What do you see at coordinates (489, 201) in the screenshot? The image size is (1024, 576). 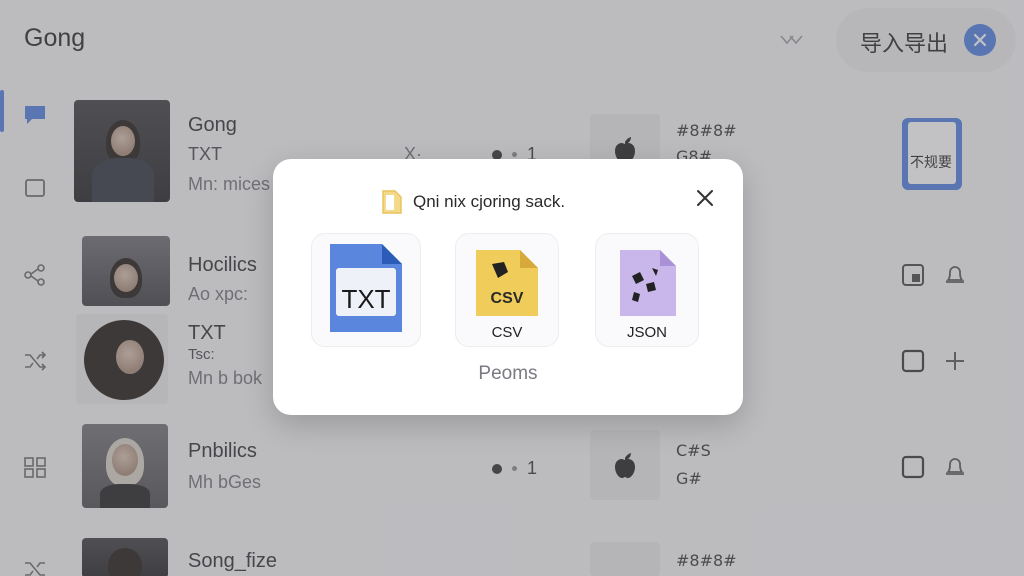 I see `dialog-title: Qni nix cjoring sack.` at bounding box center [489, 201].